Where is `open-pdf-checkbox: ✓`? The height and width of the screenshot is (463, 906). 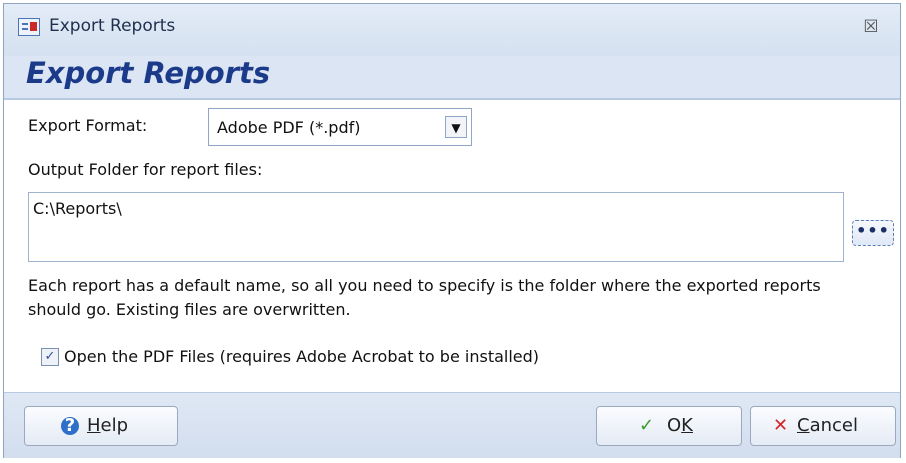
open-pdf-checkbox: ✓ is located at coordinates (50, 357).